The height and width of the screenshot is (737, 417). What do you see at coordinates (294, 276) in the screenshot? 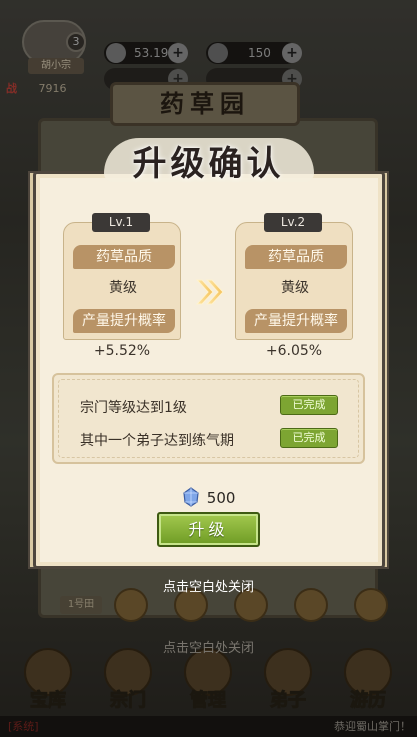
I see `next-level-card: Lv.2 药草品质 黄级 产量提升概率` at bounding box center [294, 276].